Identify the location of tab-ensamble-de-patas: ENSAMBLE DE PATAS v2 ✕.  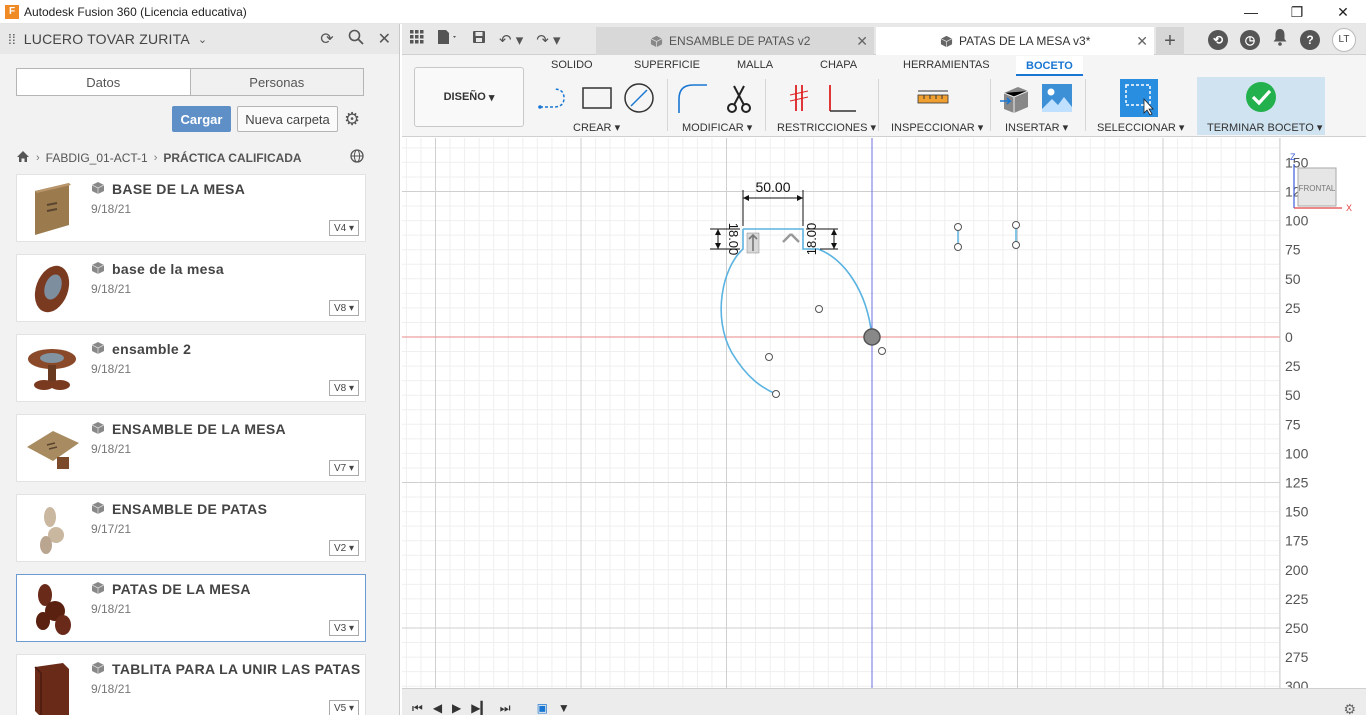
(735, 41).